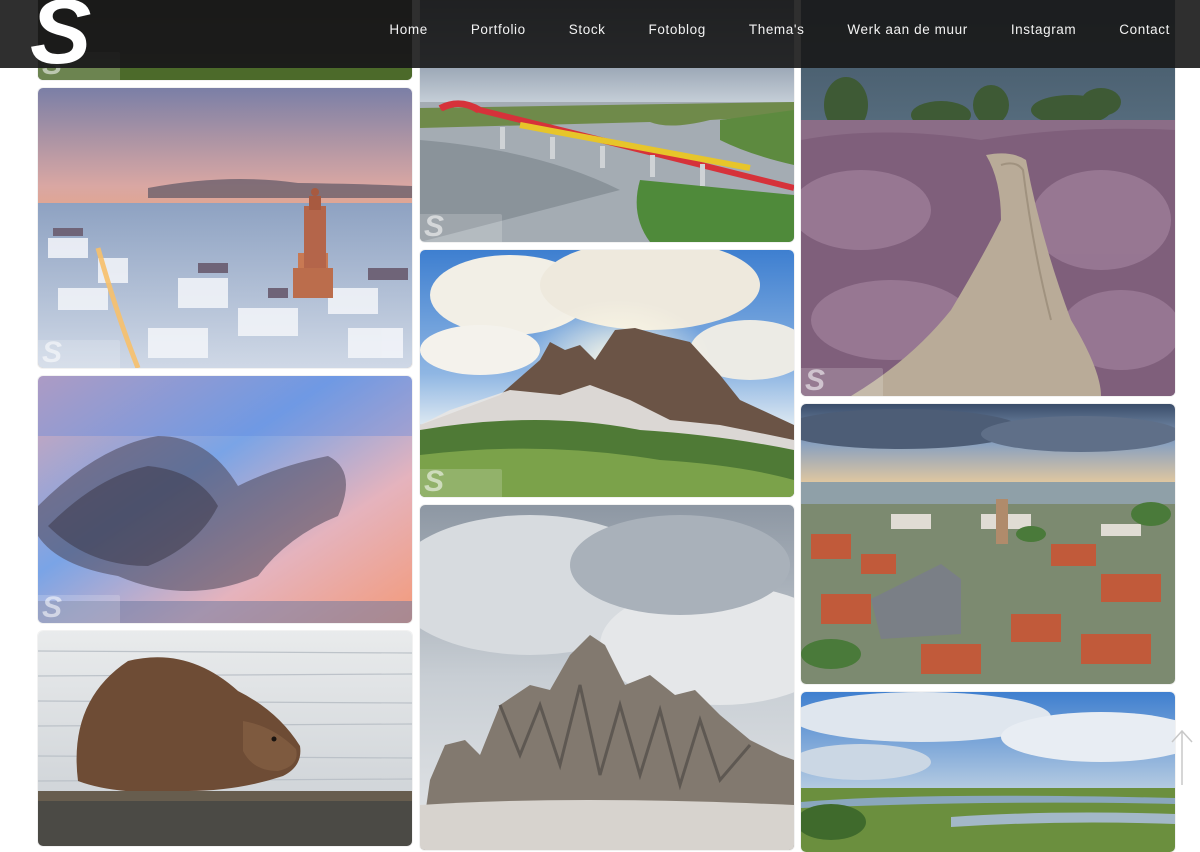  Describe the element at coordinates (408, 29) in the screenshot. I see `nav-home: Home` at that location.